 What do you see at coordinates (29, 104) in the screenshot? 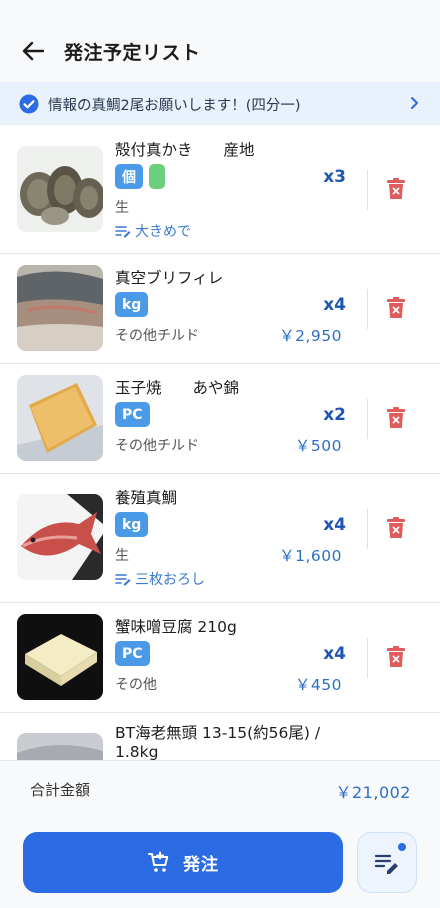
I see `check-circle-icon` at bounding box center [29, 104].